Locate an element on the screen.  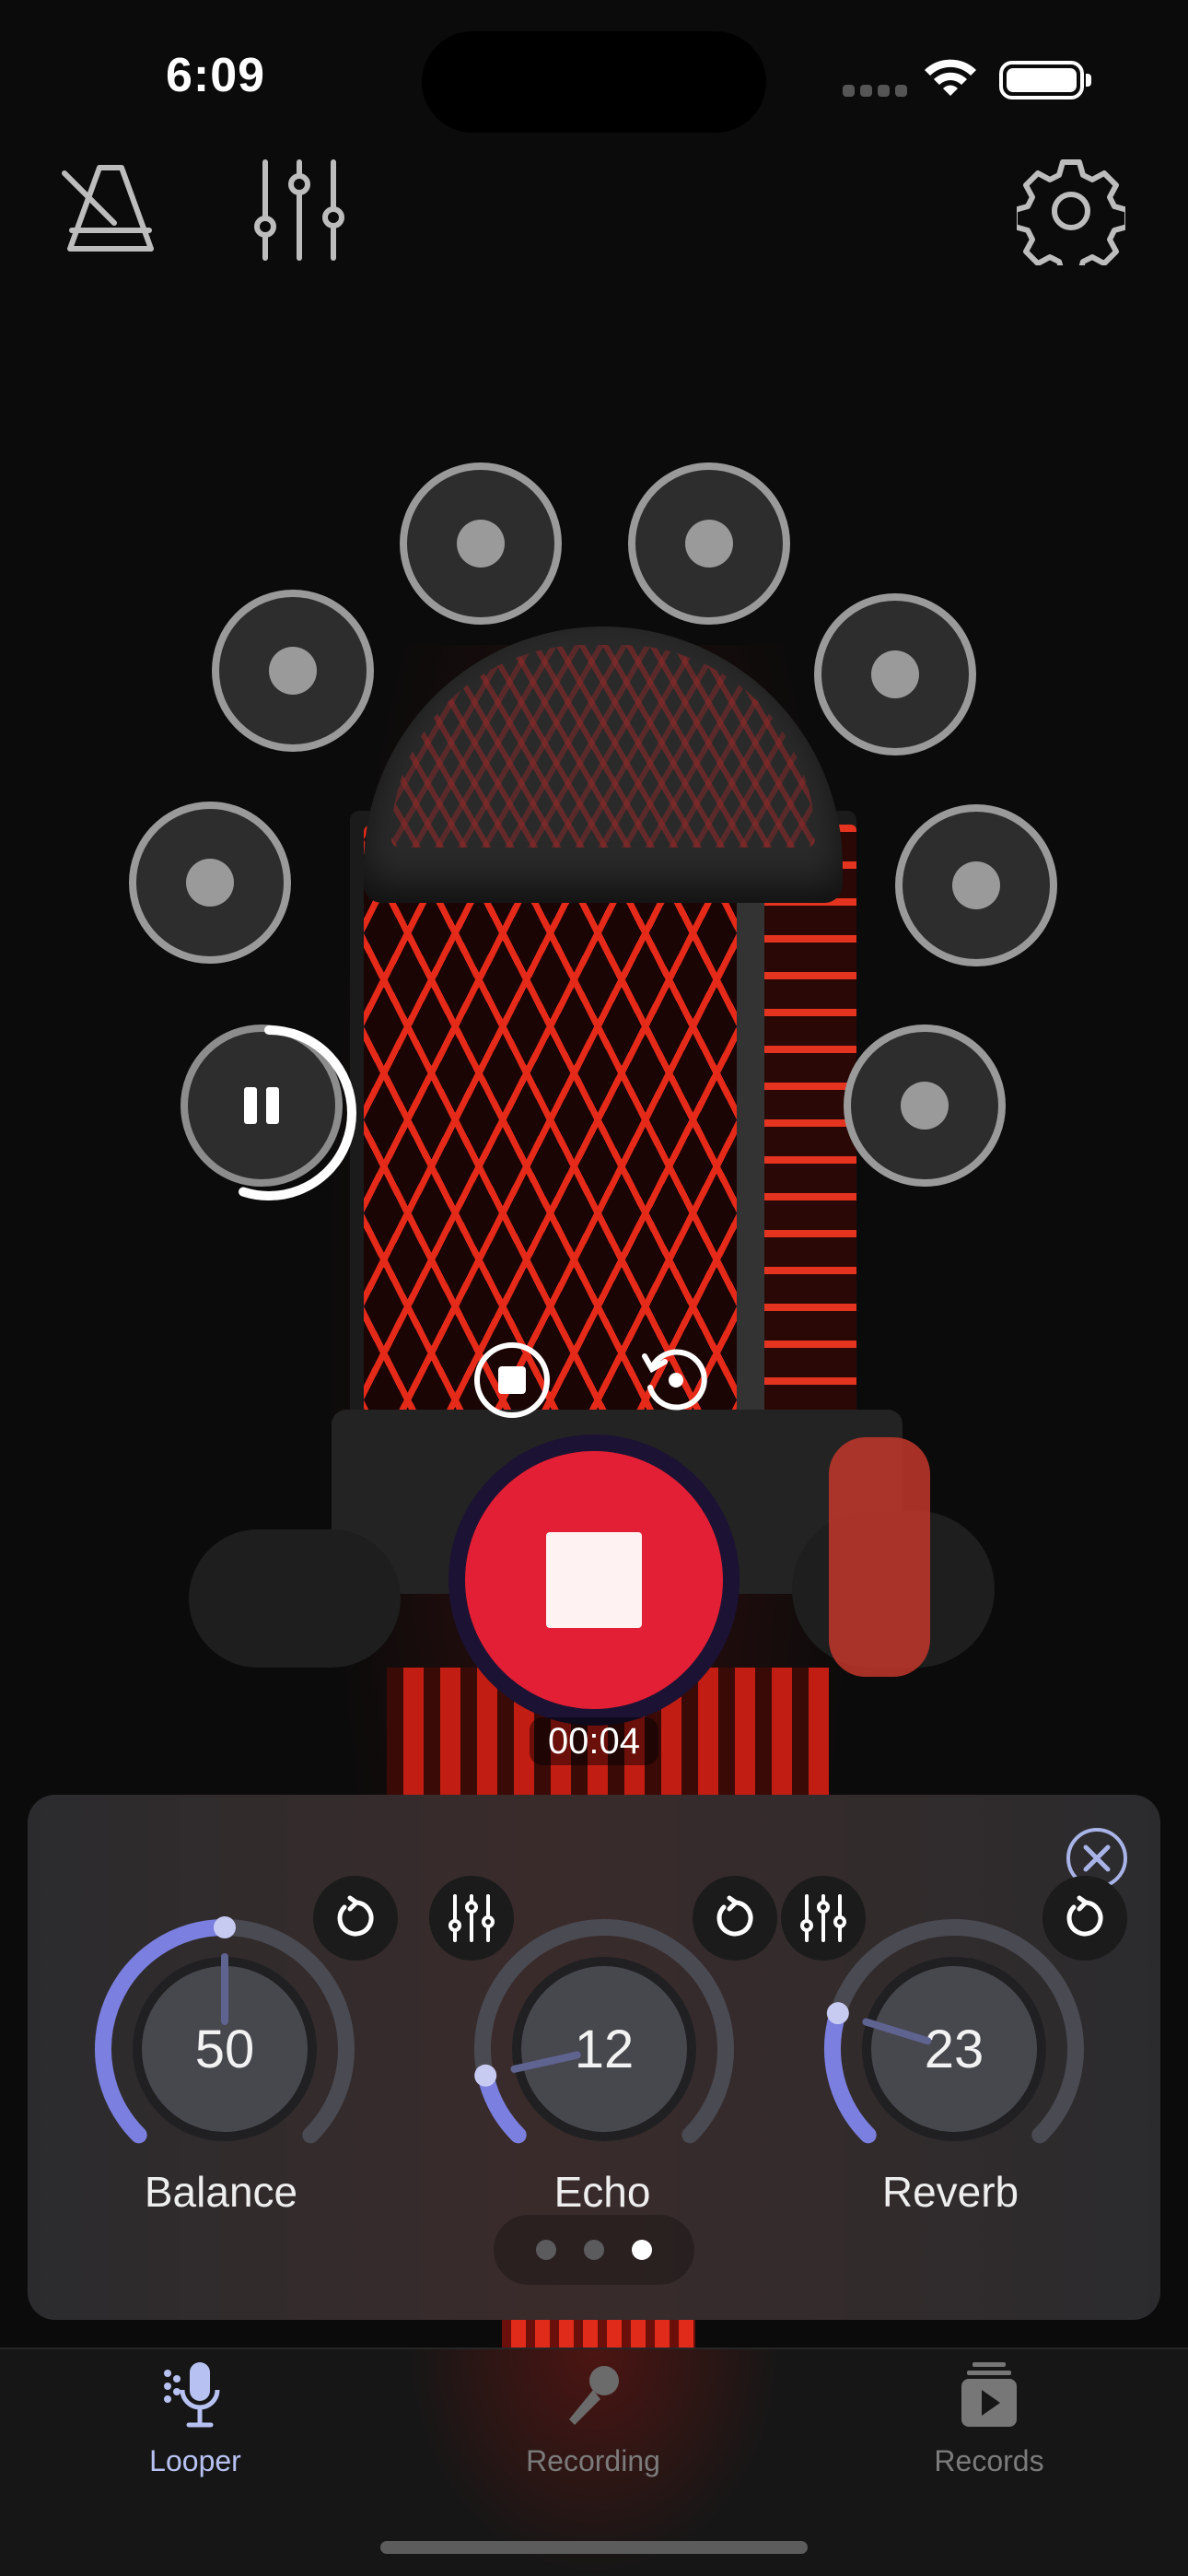
record-button is located at coordinates (594, 1580).